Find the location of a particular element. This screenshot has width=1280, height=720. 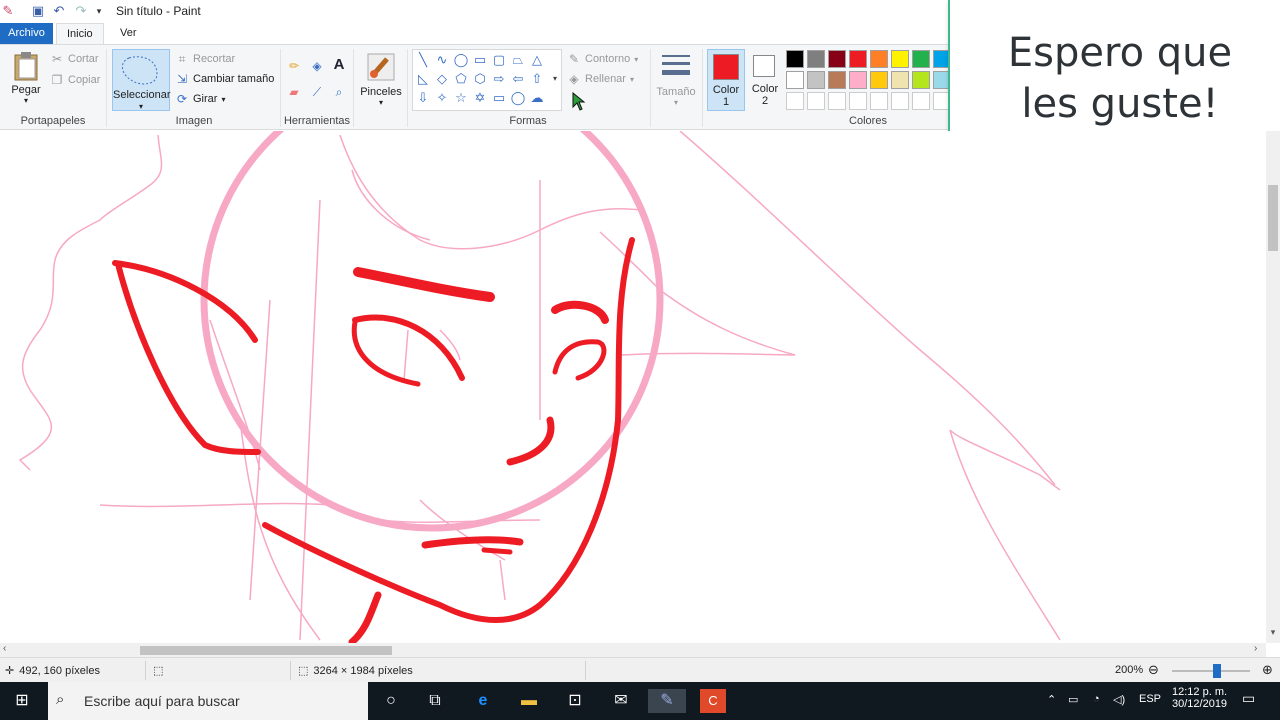

rectangle-shape-icon: ▭ is located at coordinates (480, 60).